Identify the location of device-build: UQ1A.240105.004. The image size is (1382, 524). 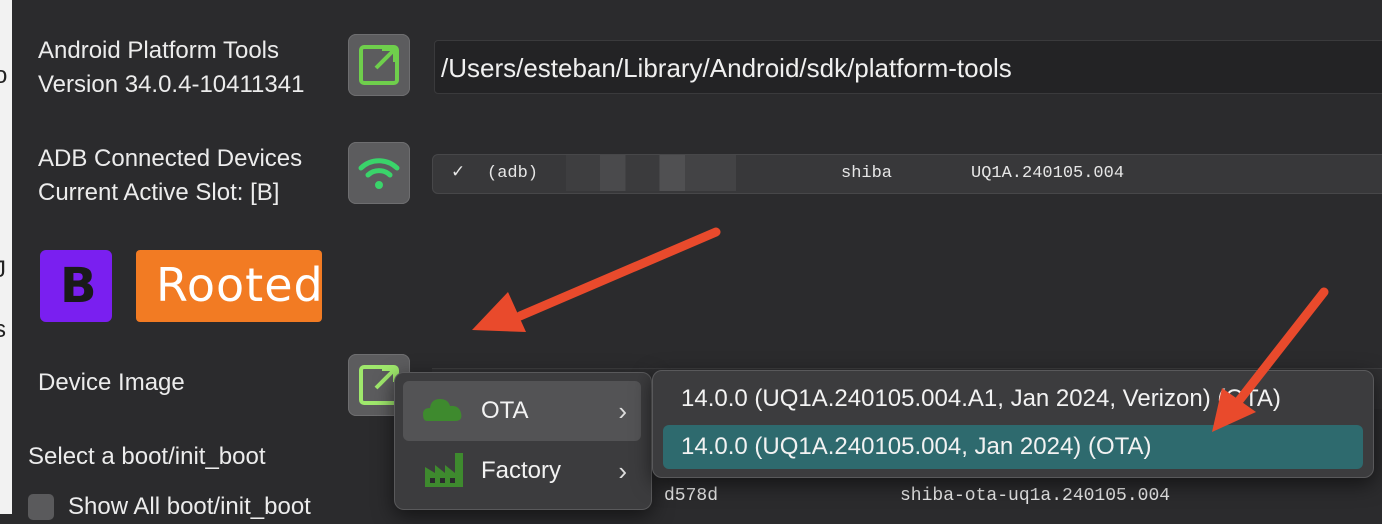
(1048, 173).